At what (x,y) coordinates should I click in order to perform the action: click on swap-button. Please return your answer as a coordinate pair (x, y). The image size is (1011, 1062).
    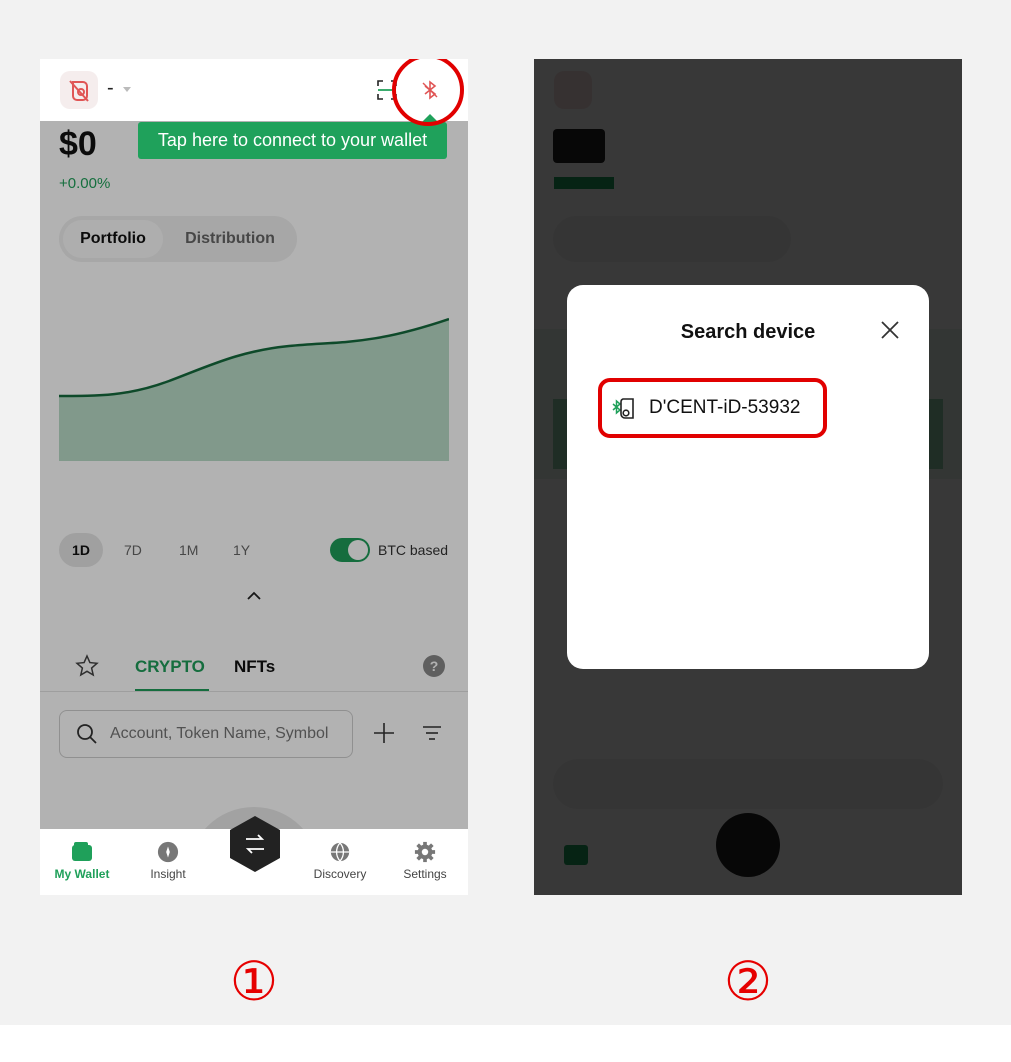
    Looking at the image, I should click on (255, 844).